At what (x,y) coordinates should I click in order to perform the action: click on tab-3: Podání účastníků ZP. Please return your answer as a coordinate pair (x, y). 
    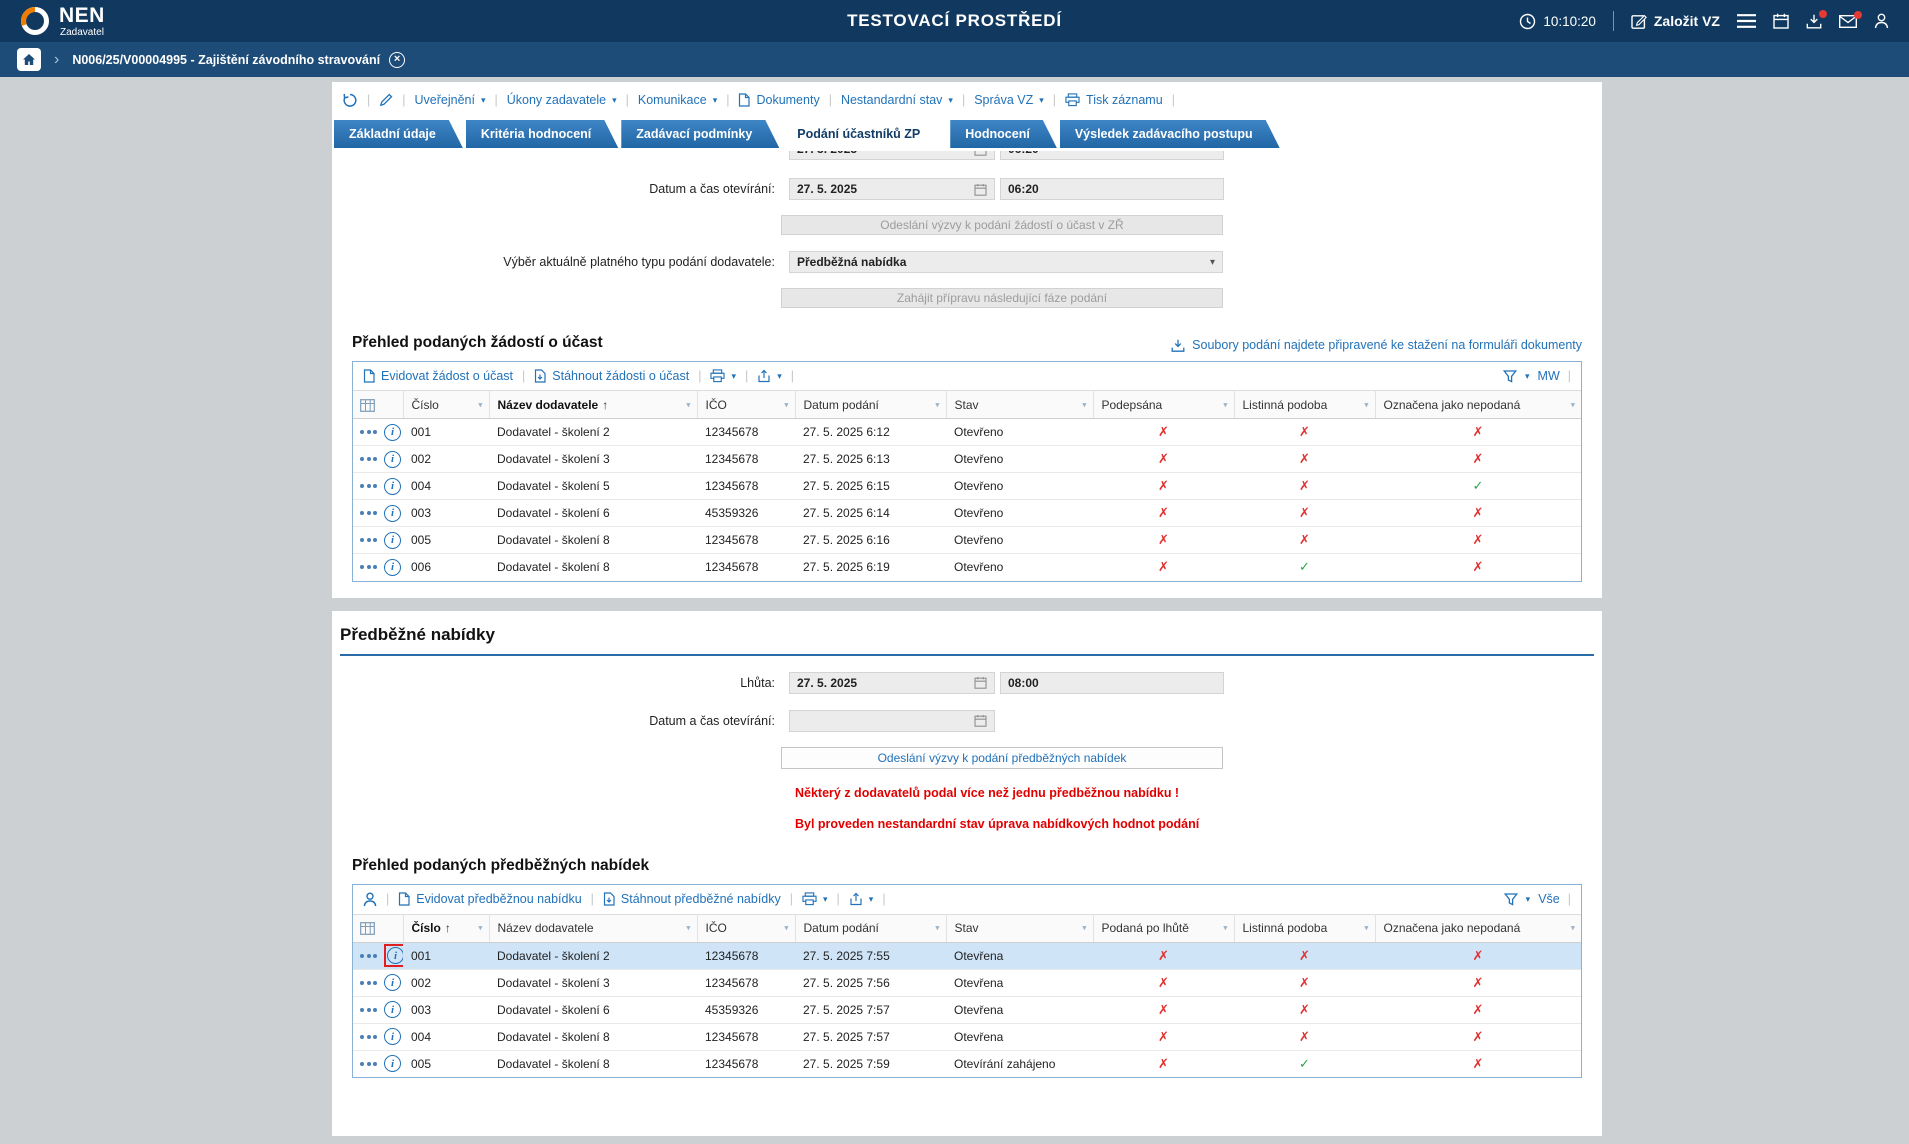
    Looking at the image, I should click on (864, 134).